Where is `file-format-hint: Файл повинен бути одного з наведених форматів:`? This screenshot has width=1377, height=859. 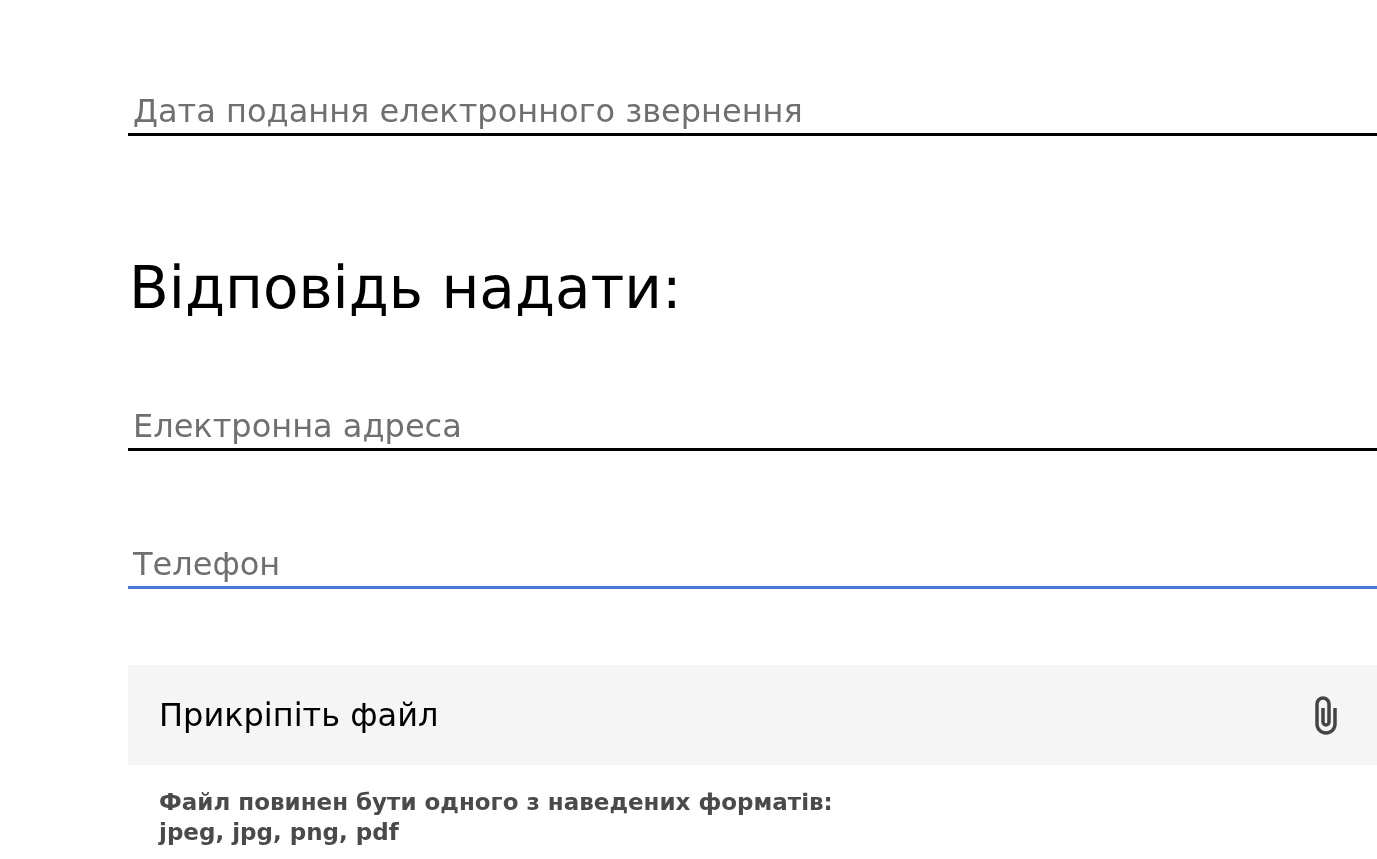
file-format-hint: Файл повинен бути одного з наведених форматів: is located at coordinates (496, 802).